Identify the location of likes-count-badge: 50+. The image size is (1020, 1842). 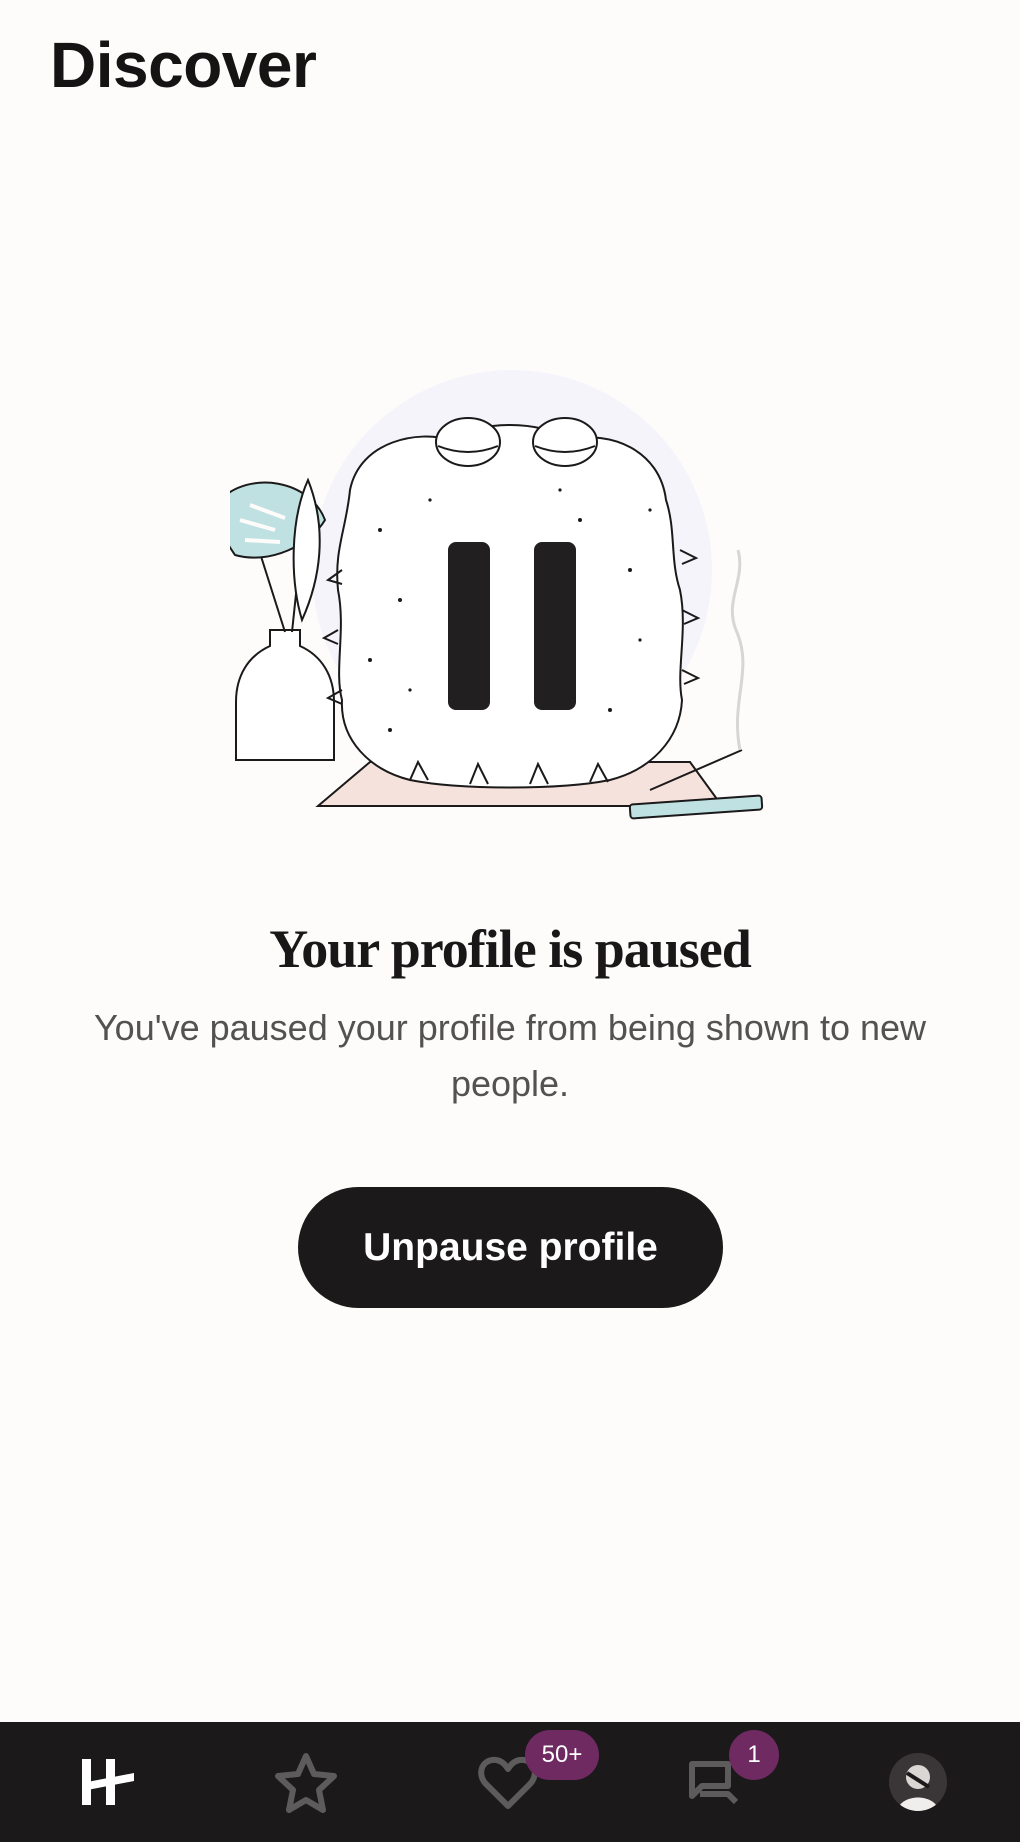
(562, 1755).